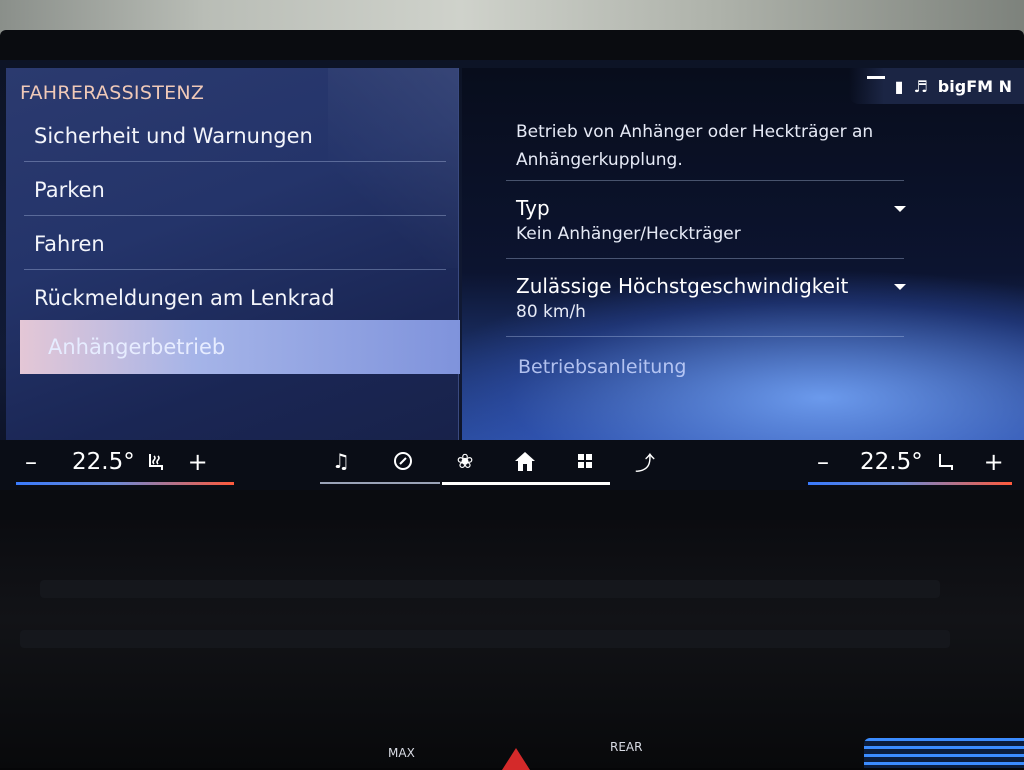  What do you see at coordinates (626, 747) in the screenshot?
I see `rear-defrost-label: REAR` at bounding box center [626, 747].